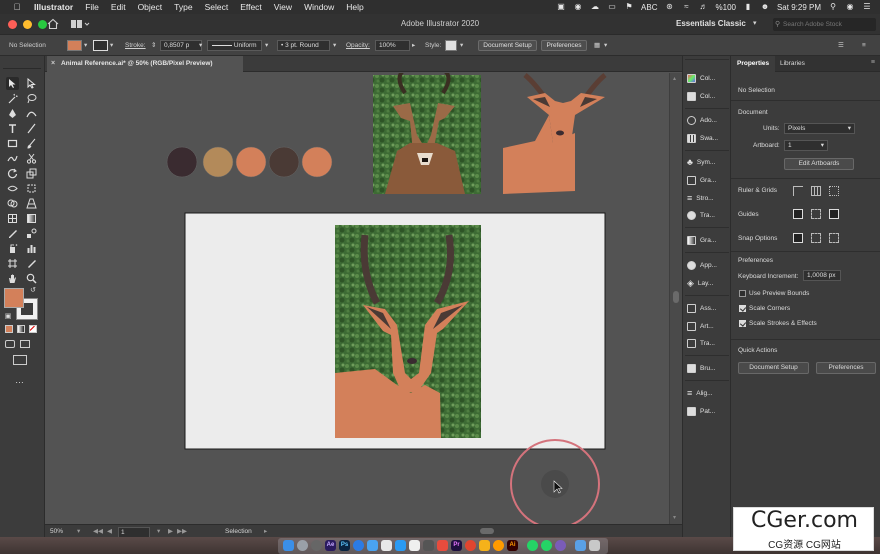  Describe the element at coordinates (864, 45) in the screenshot. I see `control-panel-menu-icon: ≡` at that location.